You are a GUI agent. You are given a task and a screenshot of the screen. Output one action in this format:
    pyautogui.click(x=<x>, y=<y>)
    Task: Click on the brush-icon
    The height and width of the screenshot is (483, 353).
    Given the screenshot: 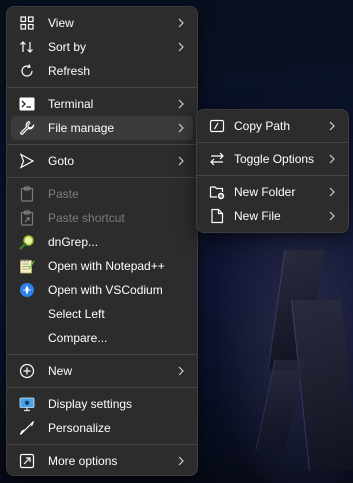 What is the action you would take?
    pyautogui.click(x=27, y=428)
    